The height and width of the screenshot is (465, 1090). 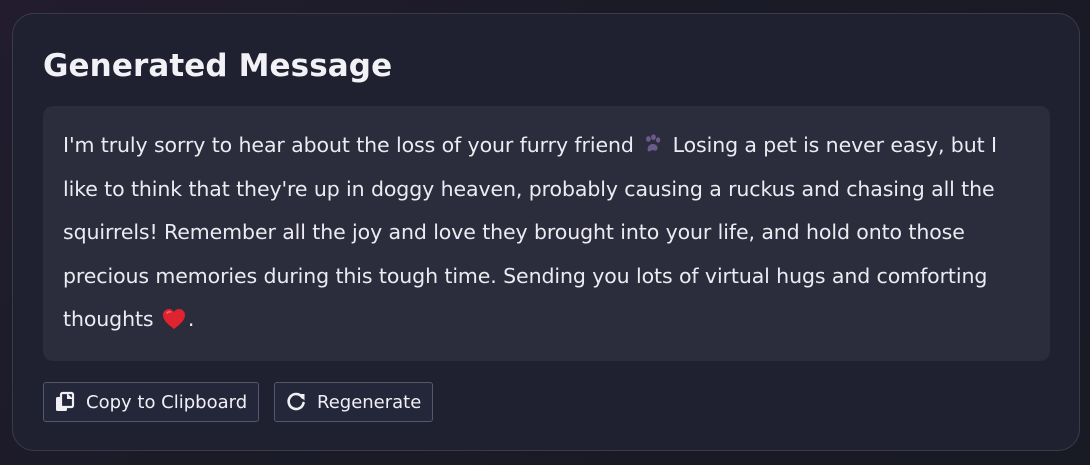 What do you see at coordinates (65, 402) in the screenshot?
I see `copy-icon` at bounding box center [65, 402].